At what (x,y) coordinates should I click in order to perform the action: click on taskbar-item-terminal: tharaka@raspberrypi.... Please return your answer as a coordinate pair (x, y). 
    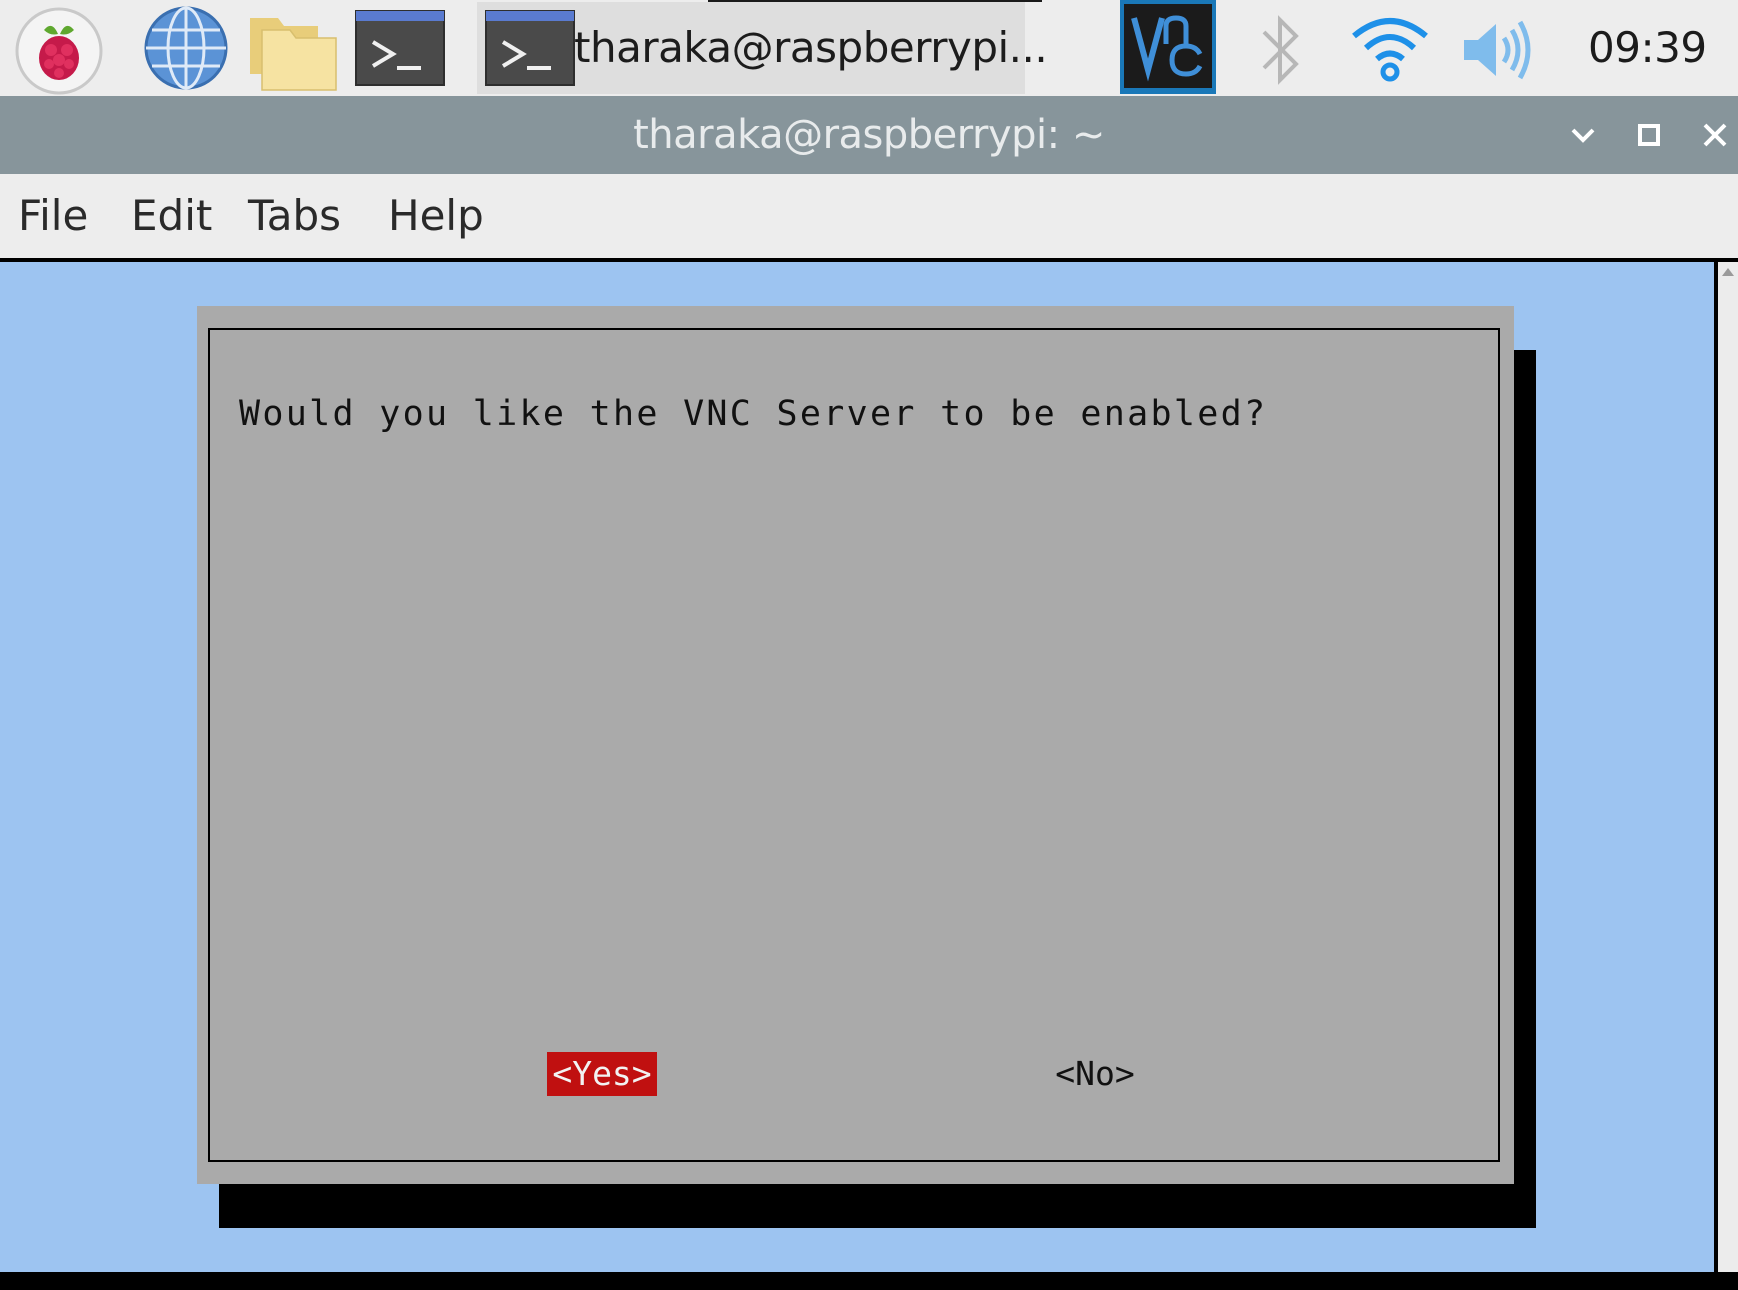
    Looking at the image, I should click on (762, 48).